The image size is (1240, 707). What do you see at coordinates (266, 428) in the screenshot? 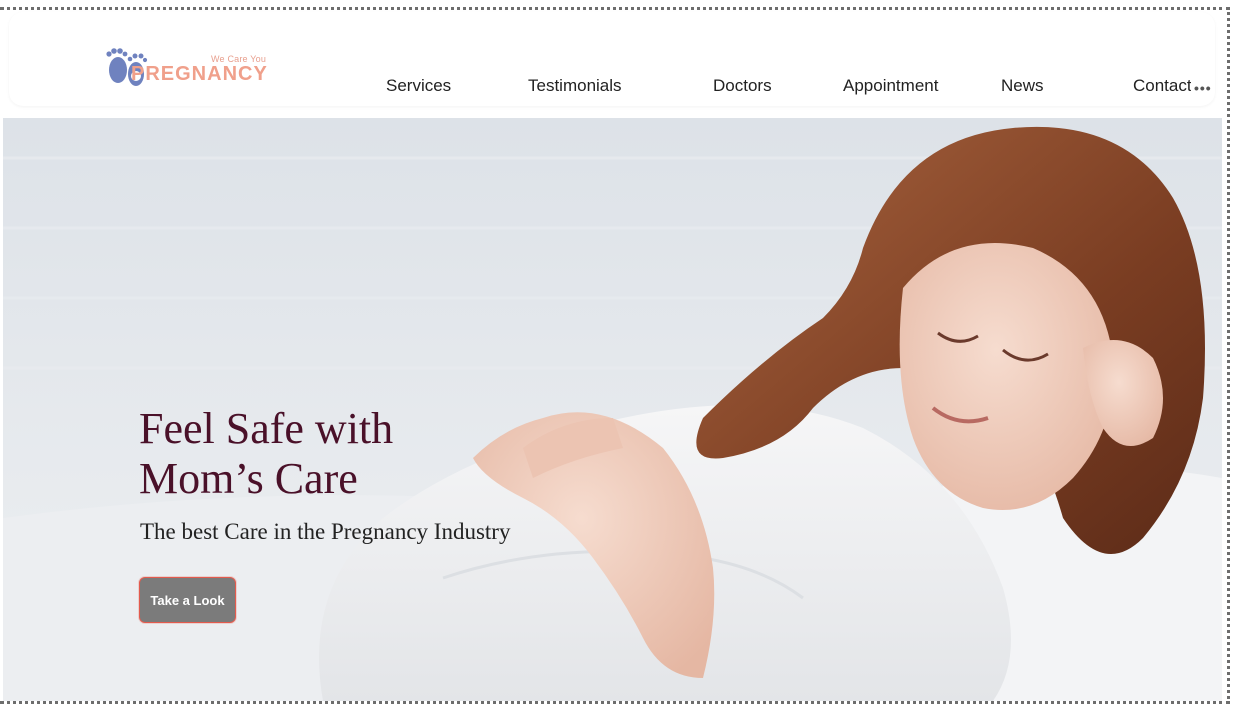
I see `hero-title-line-1: Feel Safe with` at bounding box center [266, 428].